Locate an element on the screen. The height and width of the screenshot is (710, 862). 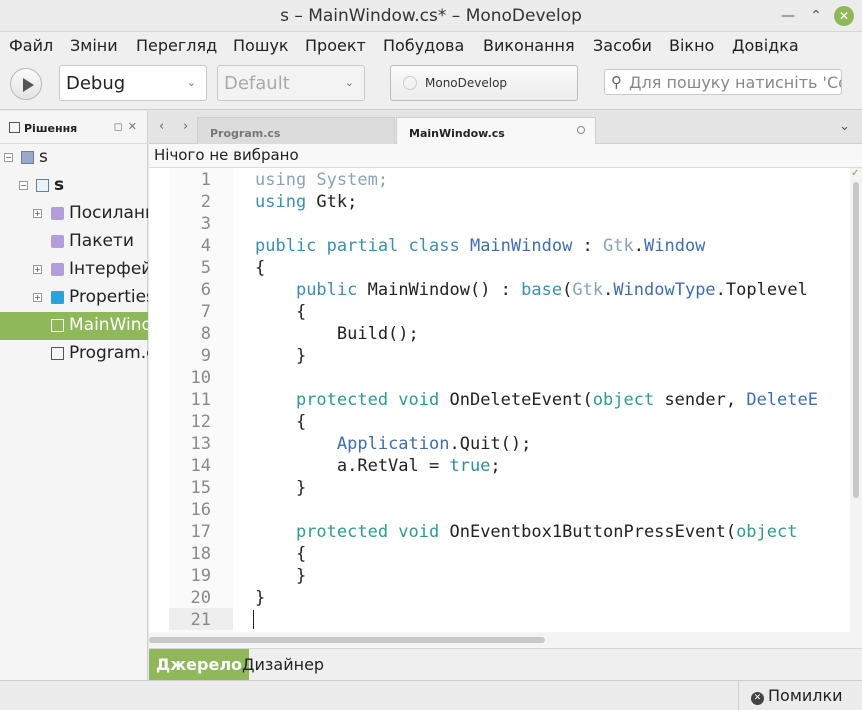
search-placeholder: Для пошуку натисніть 'Control is located at coordinates (735, 82).